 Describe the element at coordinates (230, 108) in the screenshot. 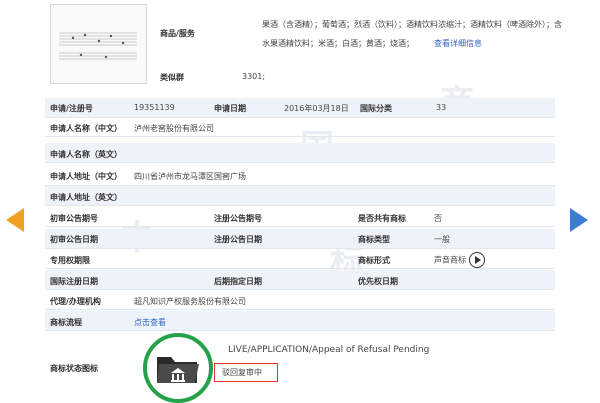

I see `application-date-label: 申请日期` at that location.